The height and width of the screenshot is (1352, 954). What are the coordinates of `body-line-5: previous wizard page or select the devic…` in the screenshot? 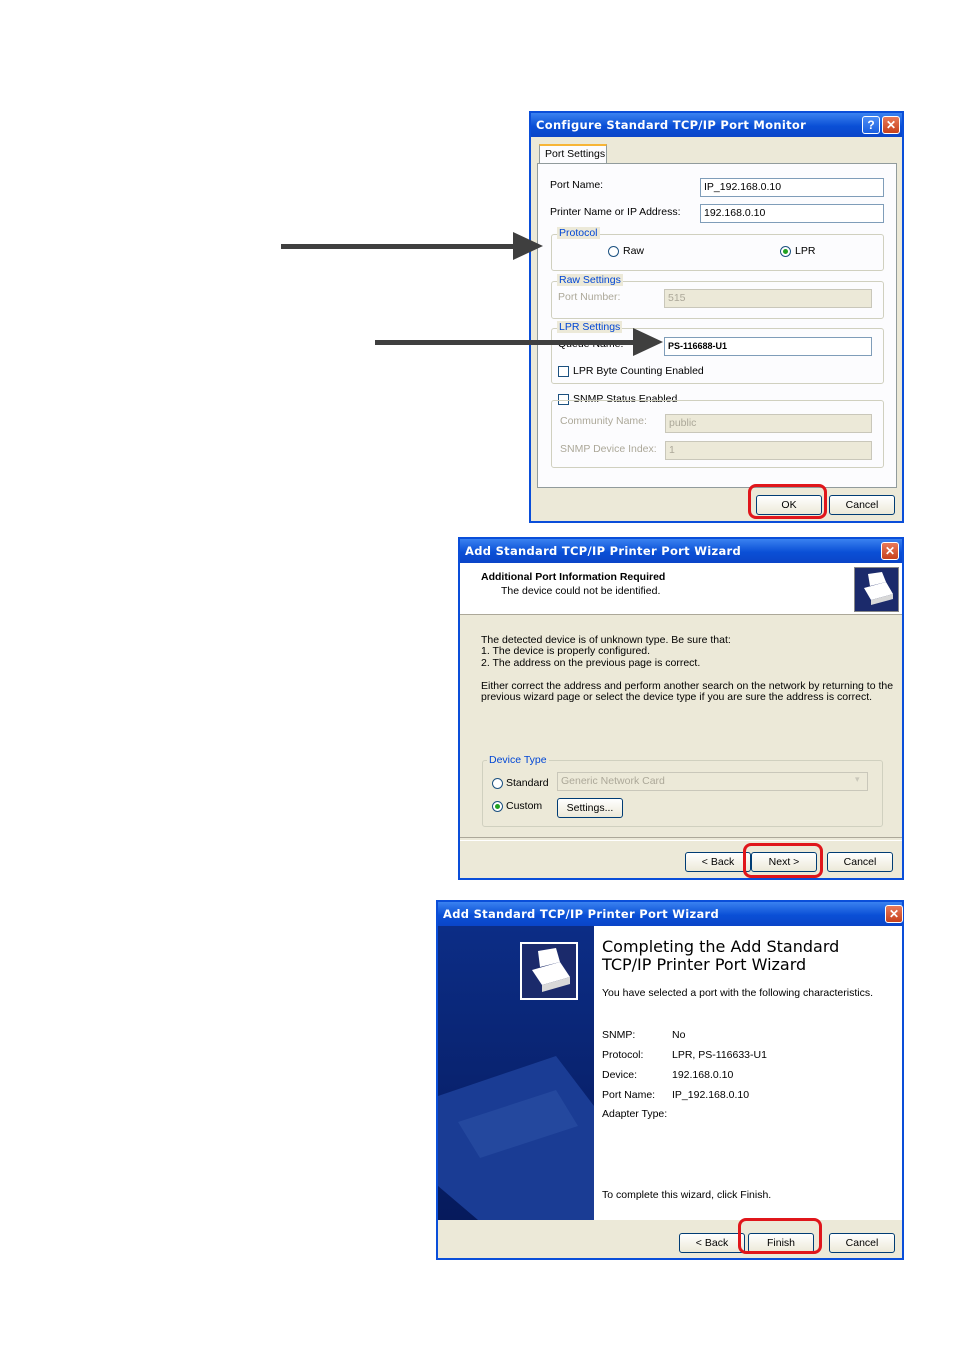 It's located at (677, 697).